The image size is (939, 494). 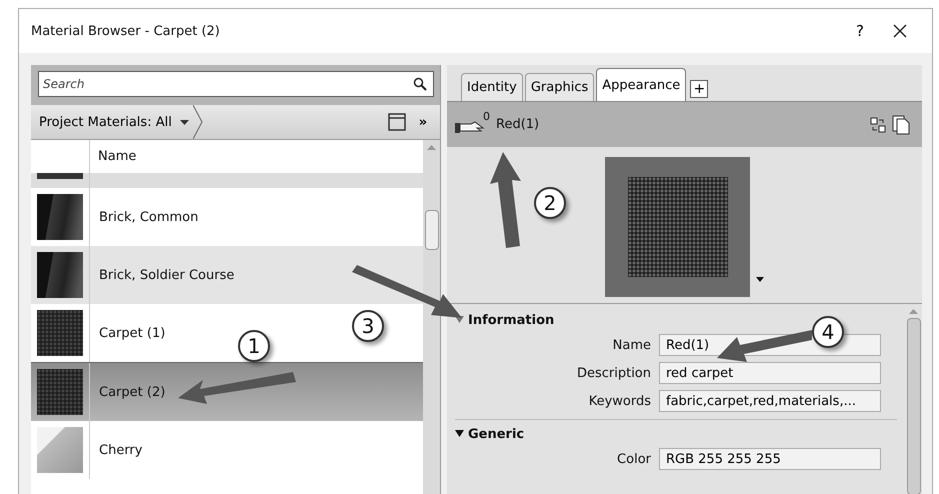 What do you see at coordinates (423, 122) in the screenshot?
I see `more-button: »` at bounding box center [423, 122].